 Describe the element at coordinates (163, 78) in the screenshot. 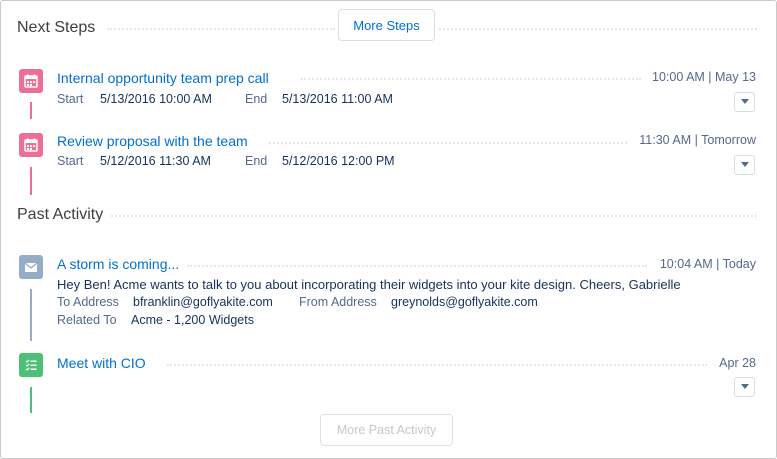

I see `event-title-link: Internal opportunity team prep call` at that location.